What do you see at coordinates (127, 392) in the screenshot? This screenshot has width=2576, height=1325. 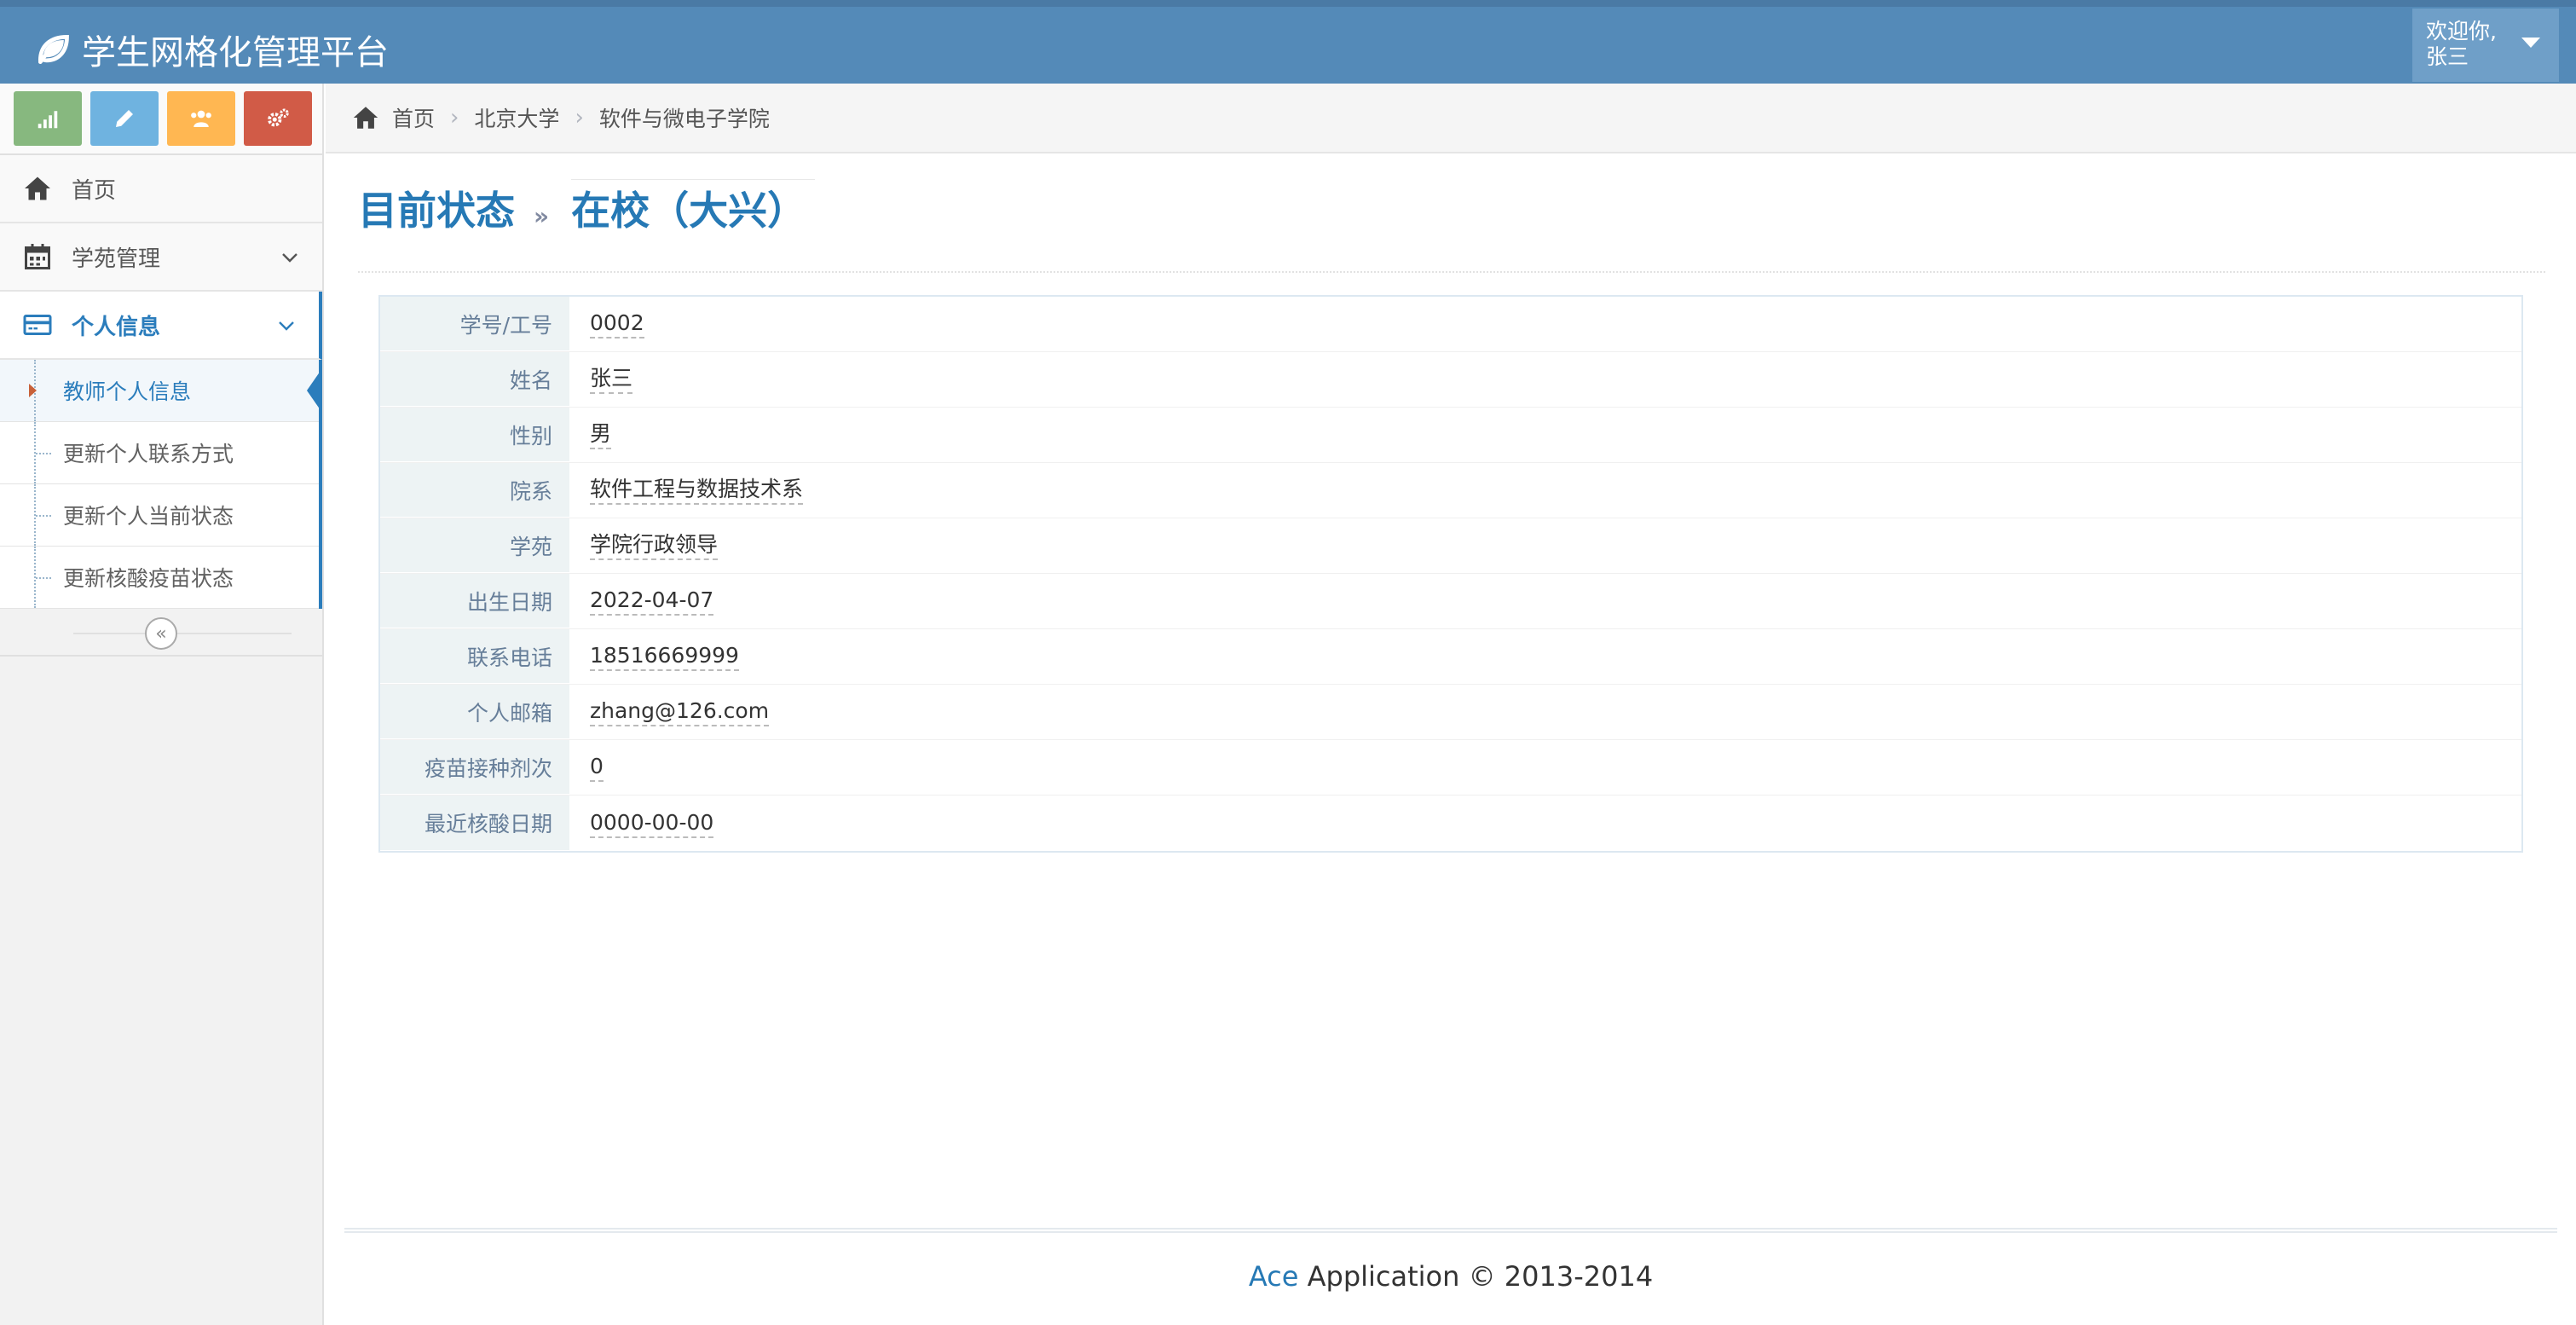 I see `submenu-item-label: 教师个人信息` at bounding box center [127, 392].